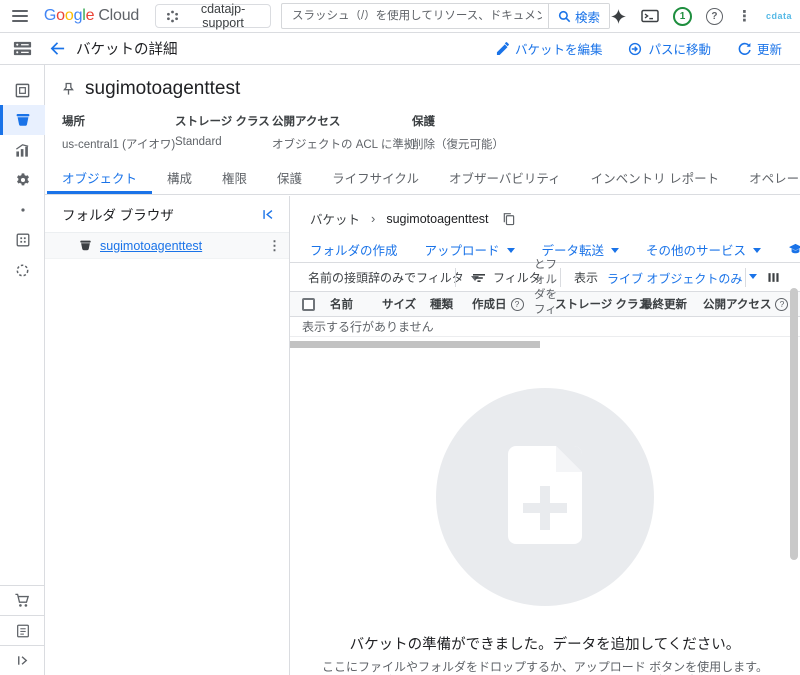  I want to click on copy-icon, so click(508, 219).